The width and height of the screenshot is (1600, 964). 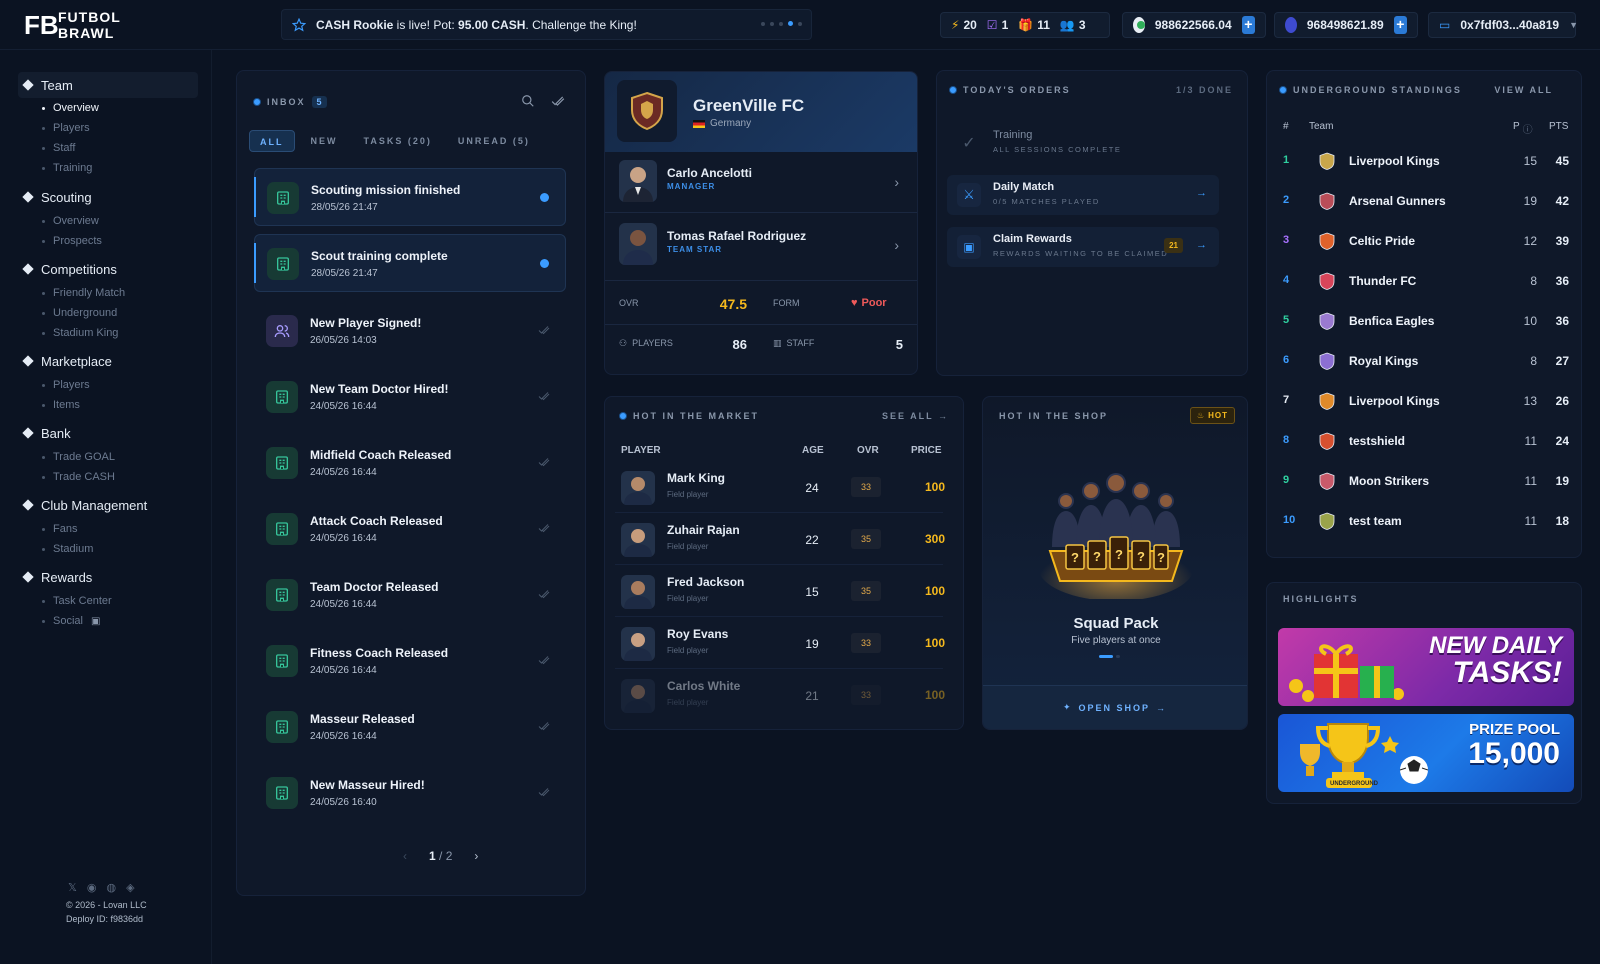 I want to click on sidebar-item-staff: Staff, so click(x=58, y=148).